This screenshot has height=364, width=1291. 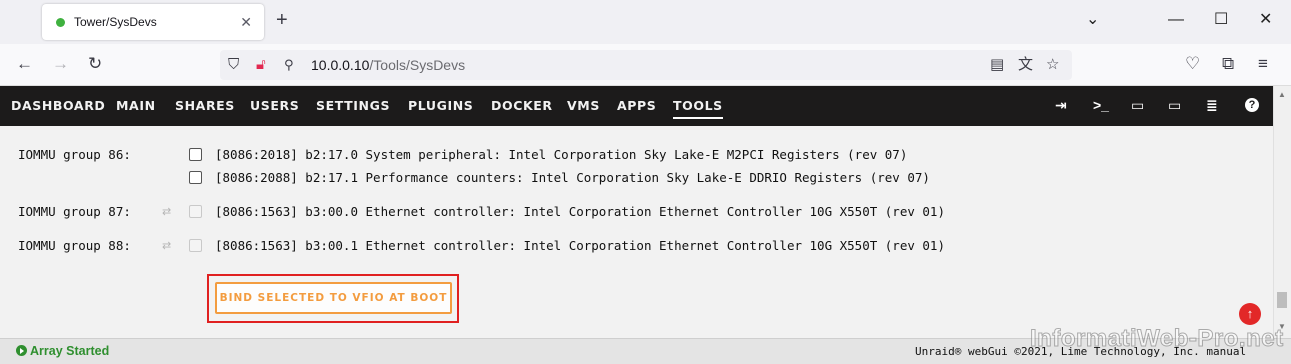 I want to click on array-status: Array Started, so click(x=62, y=351).